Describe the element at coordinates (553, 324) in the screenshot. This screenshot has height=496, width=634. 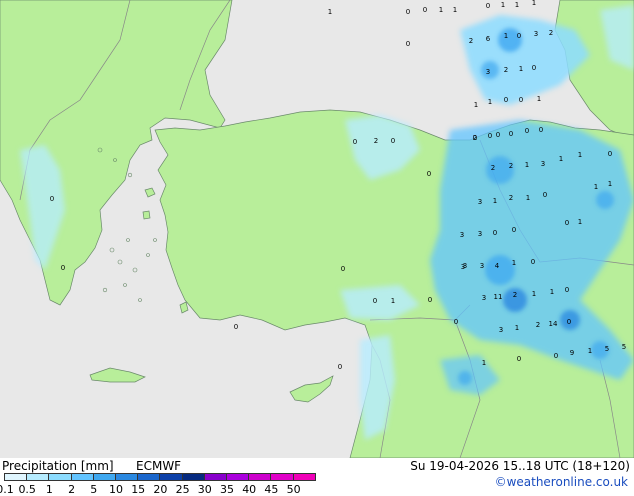
I see `precip-value-label: 14` at that location.